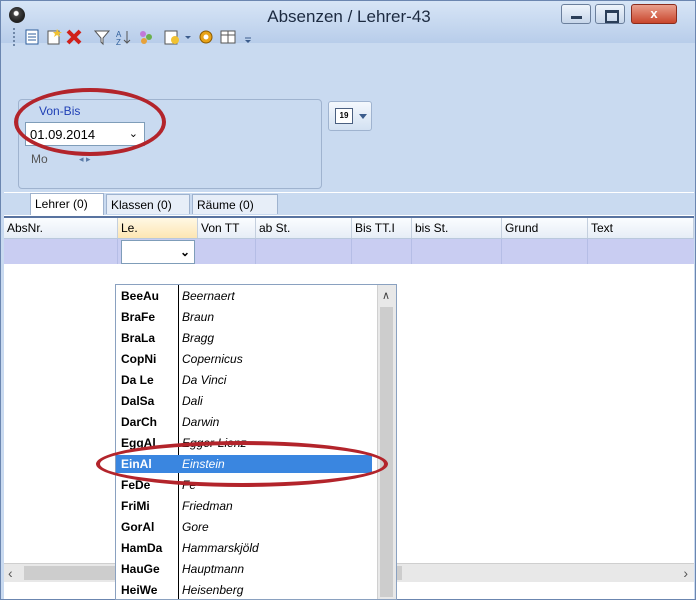  What do you see at coordinates (212, 359) in the screenshot?
I see `teacher-name: Copernicus` at bounding box center [212, 359].